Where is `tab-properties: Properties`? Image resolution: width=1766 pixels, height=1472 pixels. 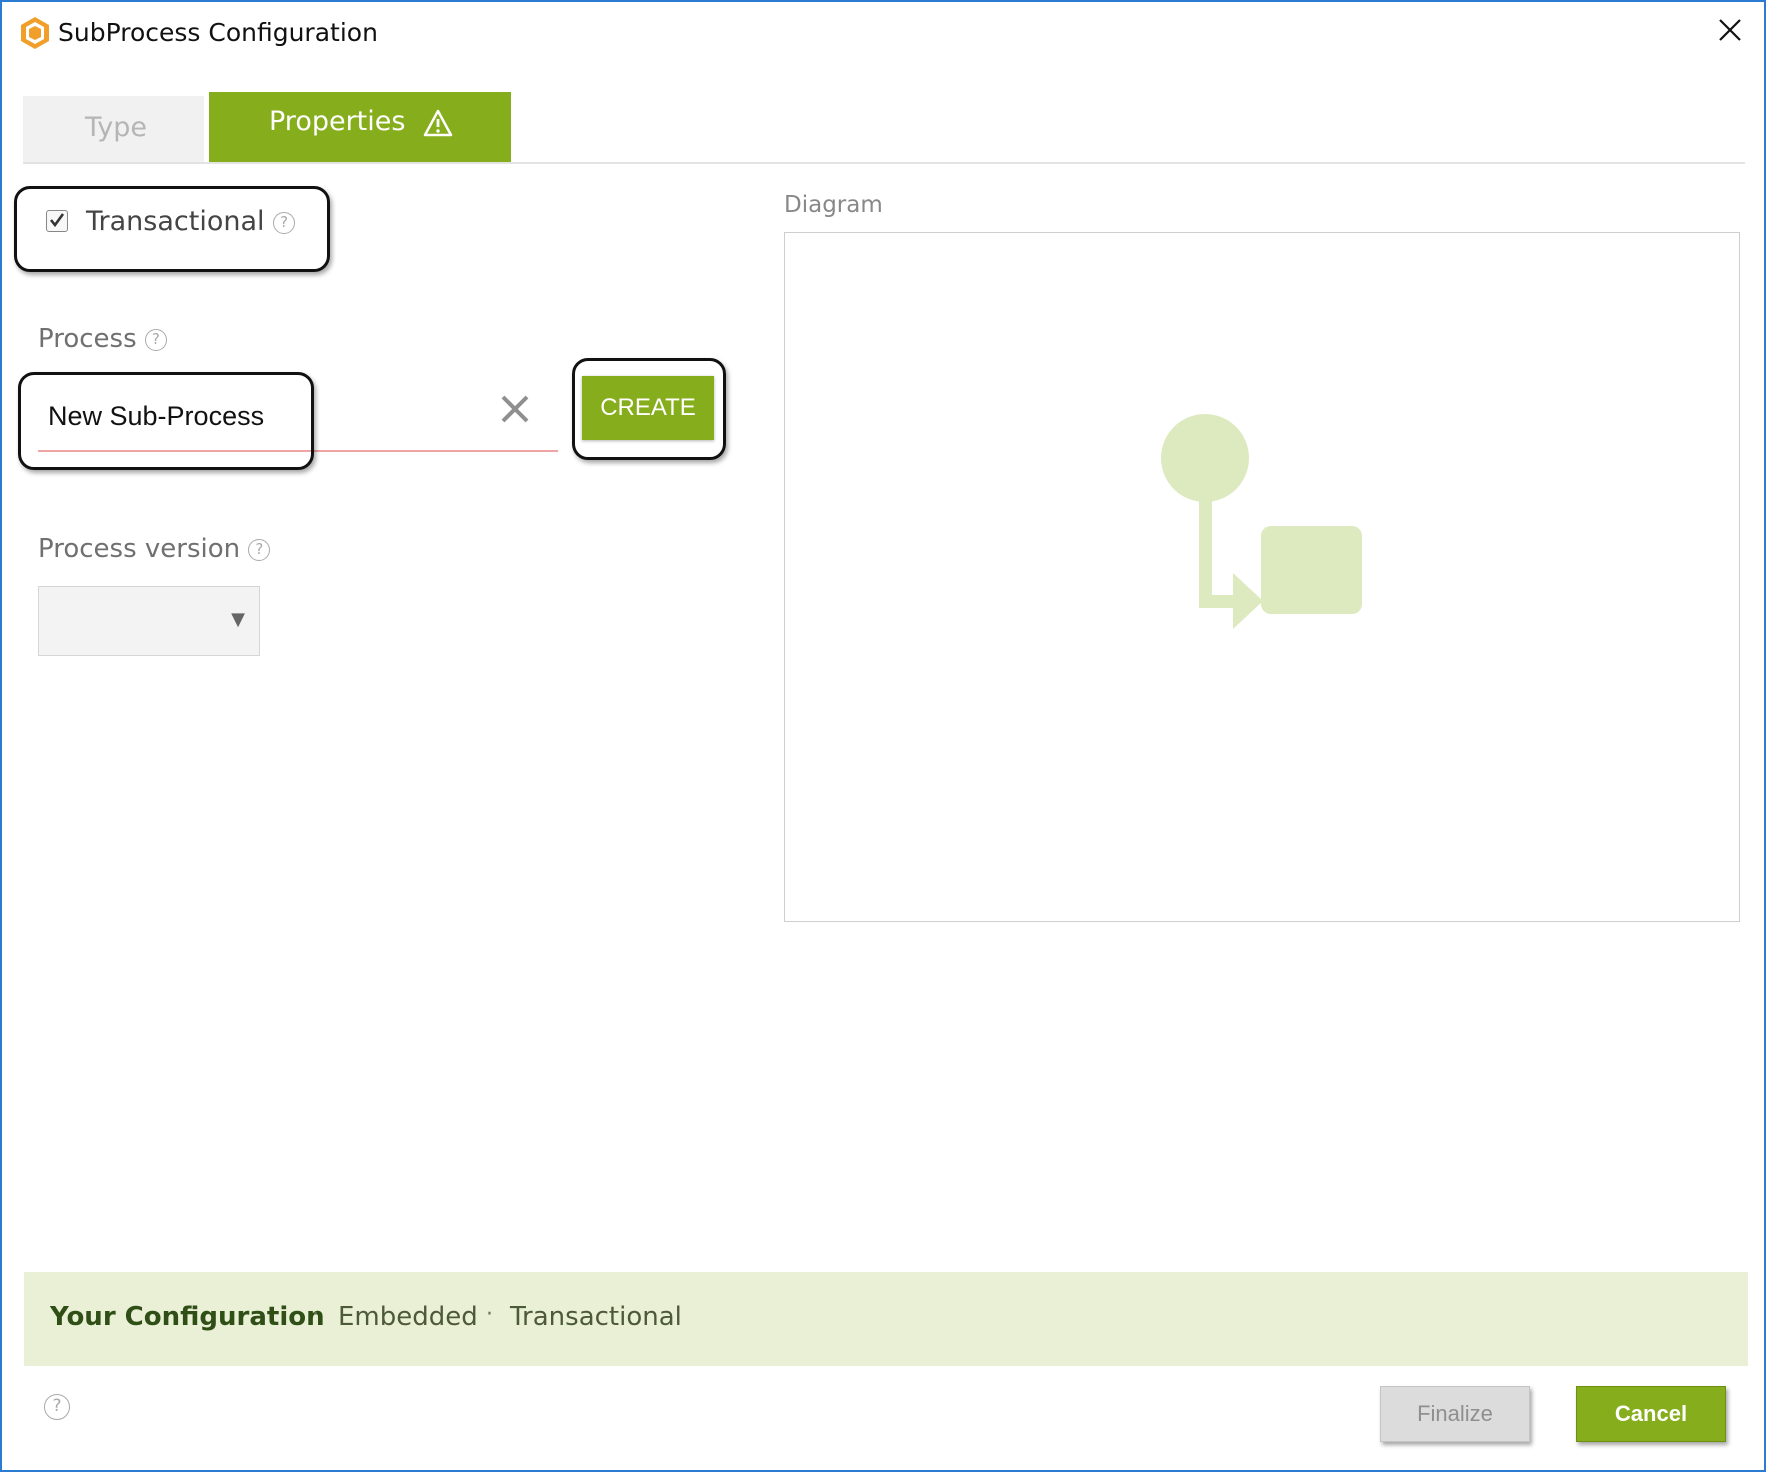 tab-properties: Properties is located at coordinates (360, 127).